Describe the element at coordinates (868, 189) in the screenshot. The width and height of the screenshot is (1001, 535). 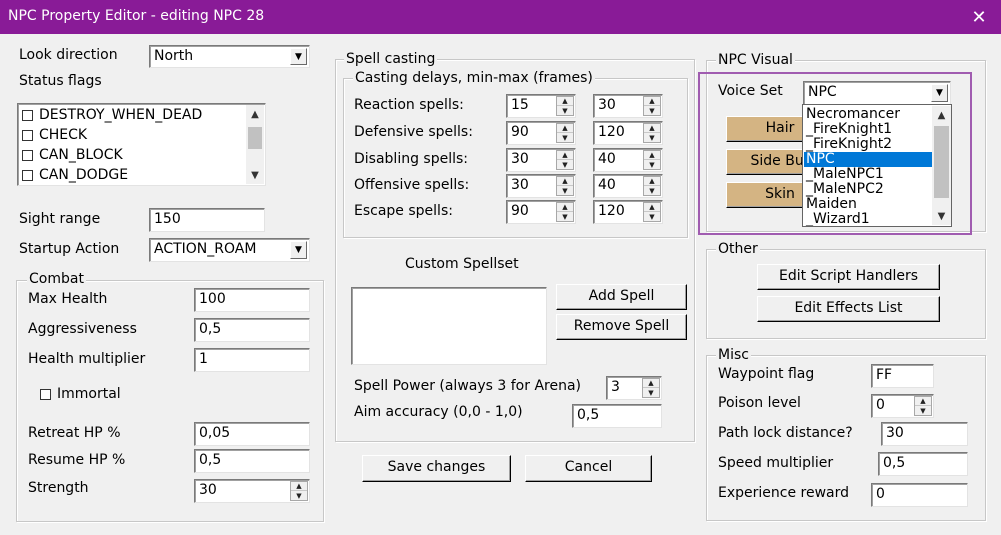
I see `voice-option: _MaleNPC2` at that location.